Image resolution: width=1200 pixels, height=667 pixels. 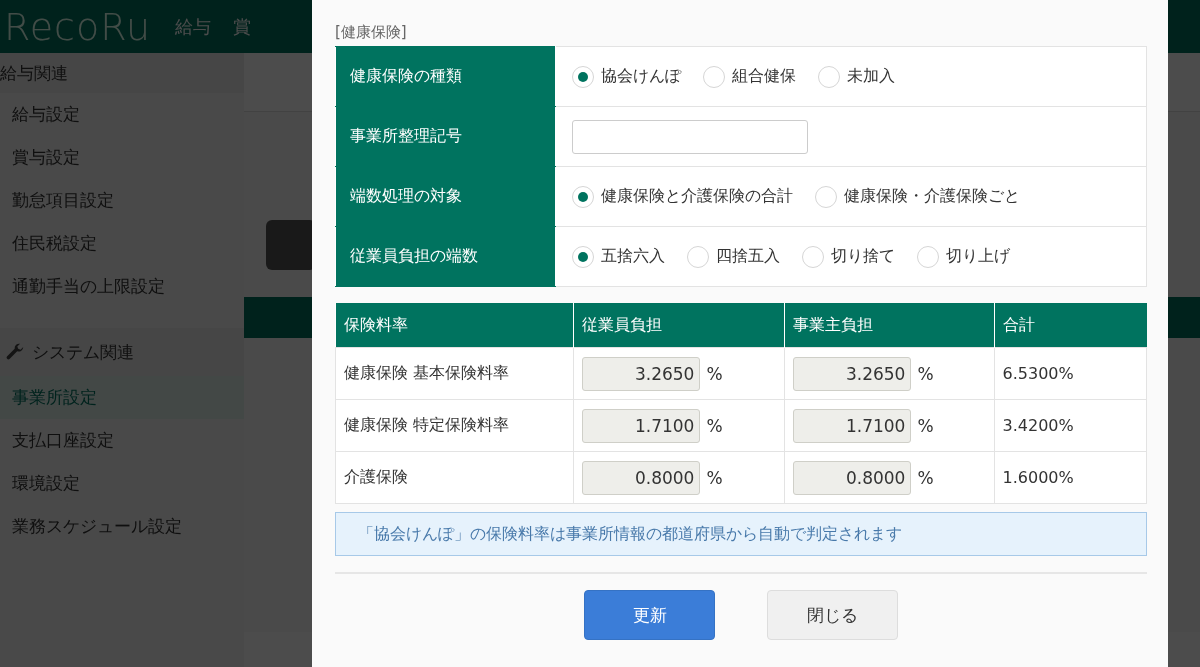 What do you see at coordinates (445, 76) in the screenshot?
I see `setting-label: 健康保険の種類` at bounding box center [445, 76].